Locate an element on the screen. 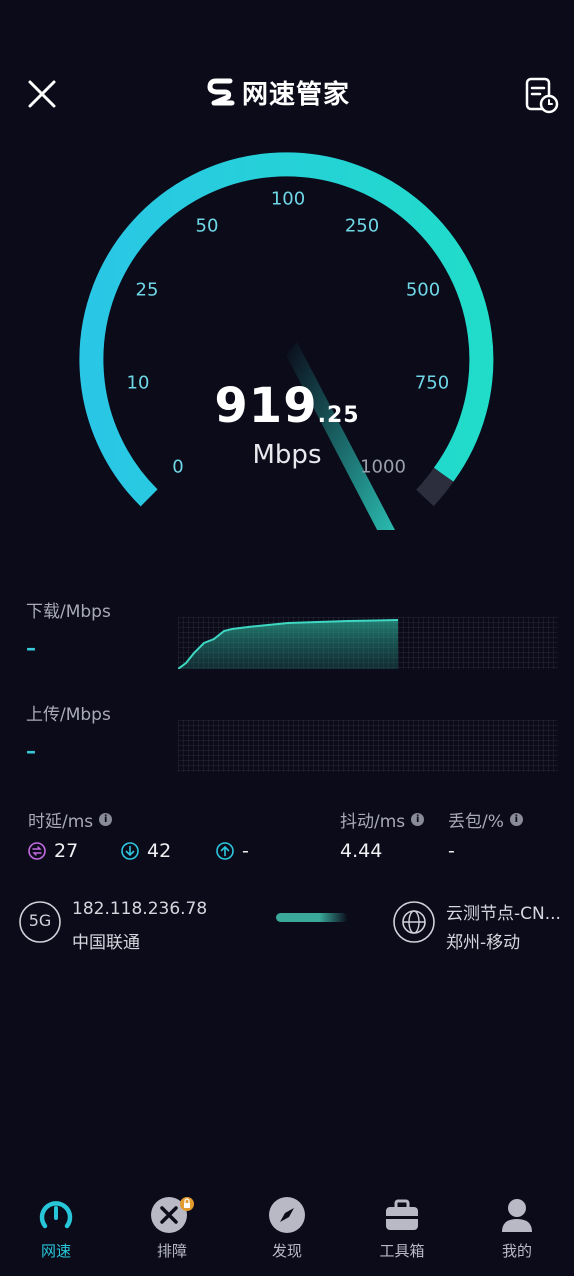  logo-icon is located at coordinates (221, 92).